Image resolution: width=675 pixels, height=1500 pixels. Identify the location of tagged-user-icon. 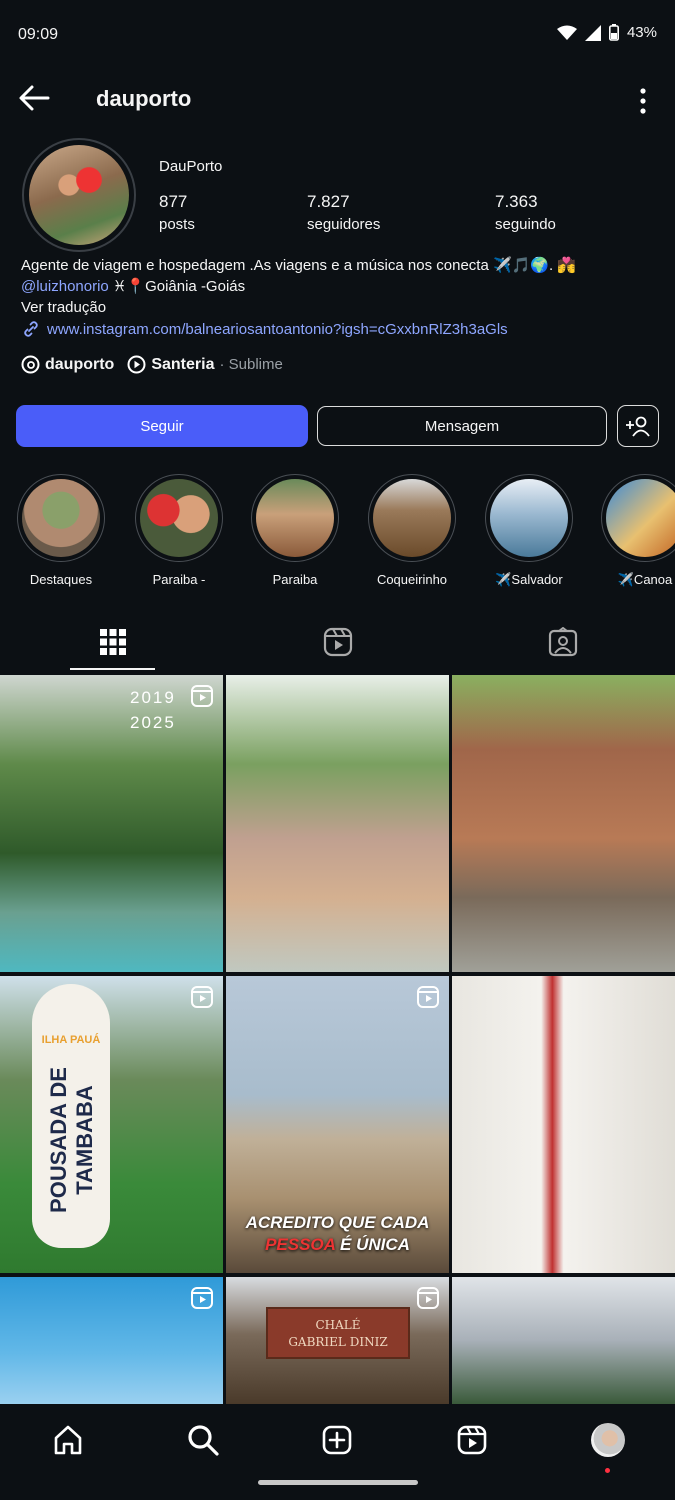
(562, 642).